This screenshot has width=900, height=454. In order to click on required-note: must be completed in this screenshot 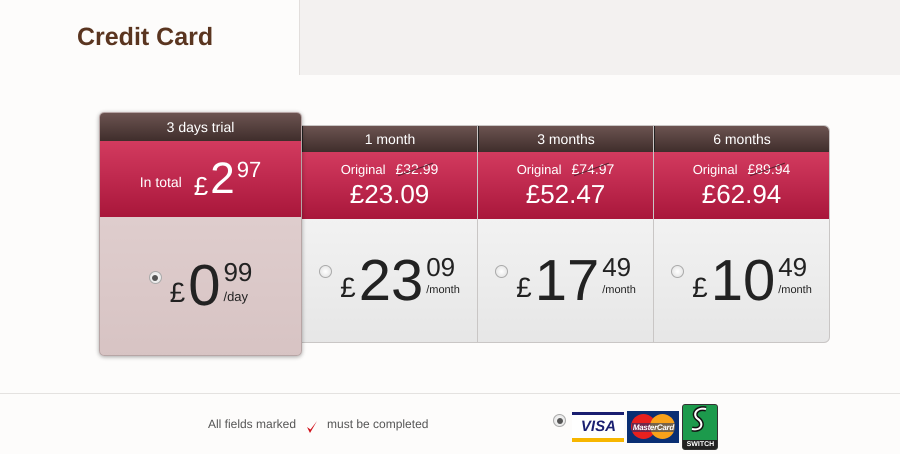, I will do `click(377, 424)`.